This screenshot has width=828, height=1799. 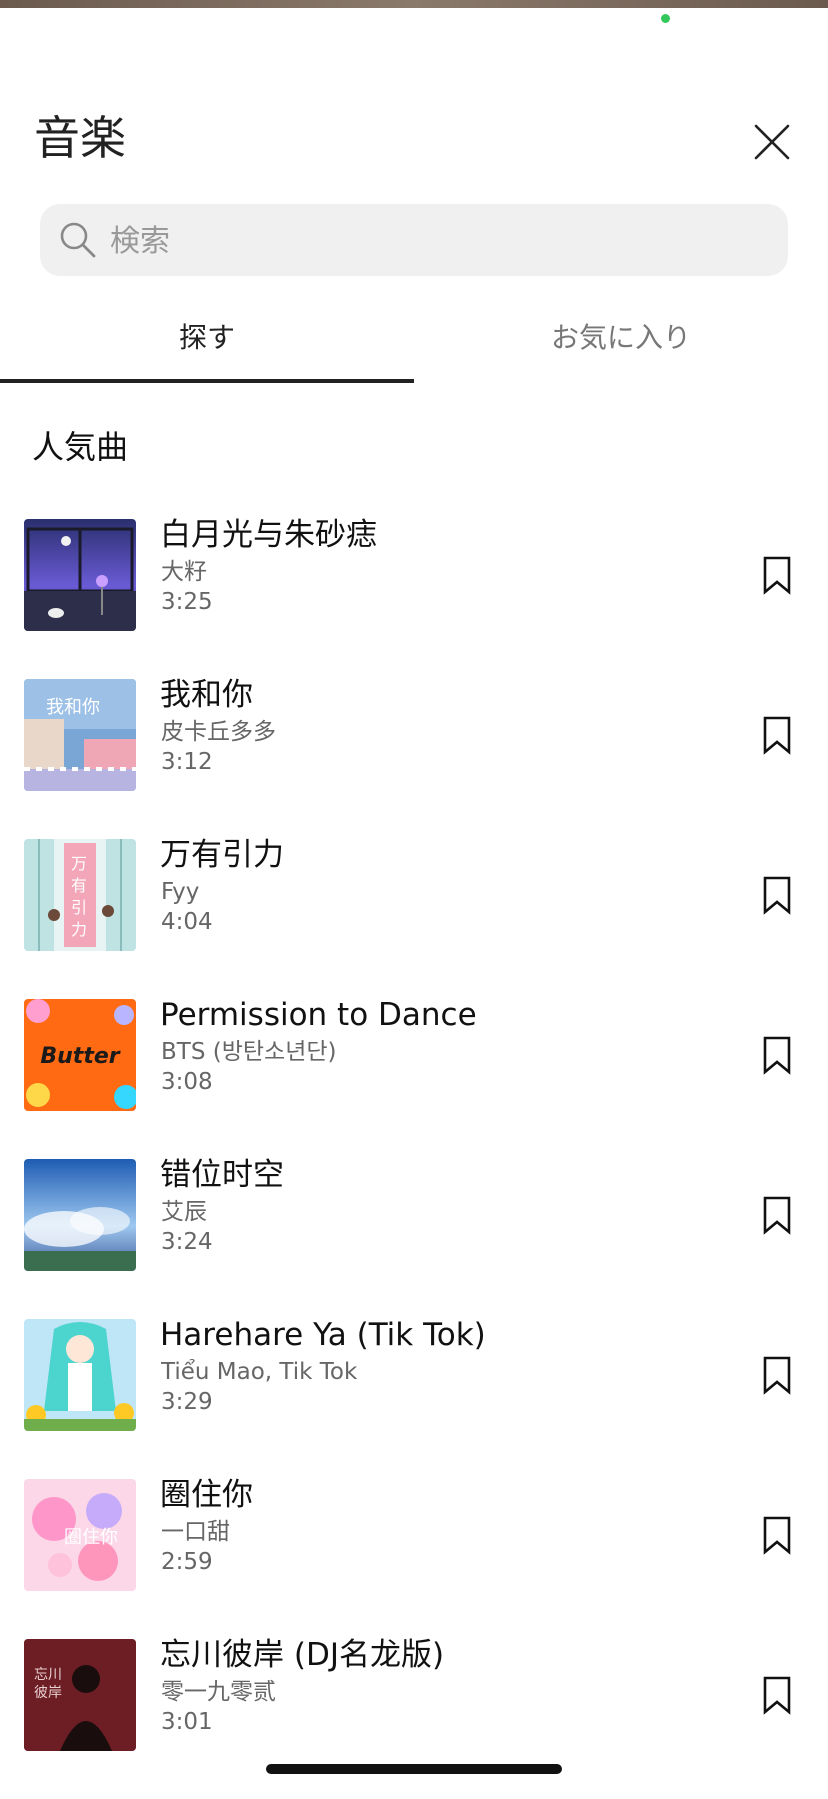 I want to click on close-button, so click(x=772, y=142).